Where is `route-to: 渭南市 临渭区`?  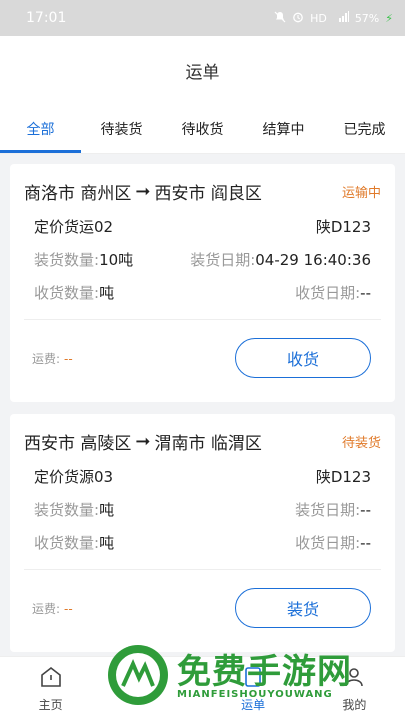
route-to: 渭南市 临渭区 is located at coordinates (208, 443).